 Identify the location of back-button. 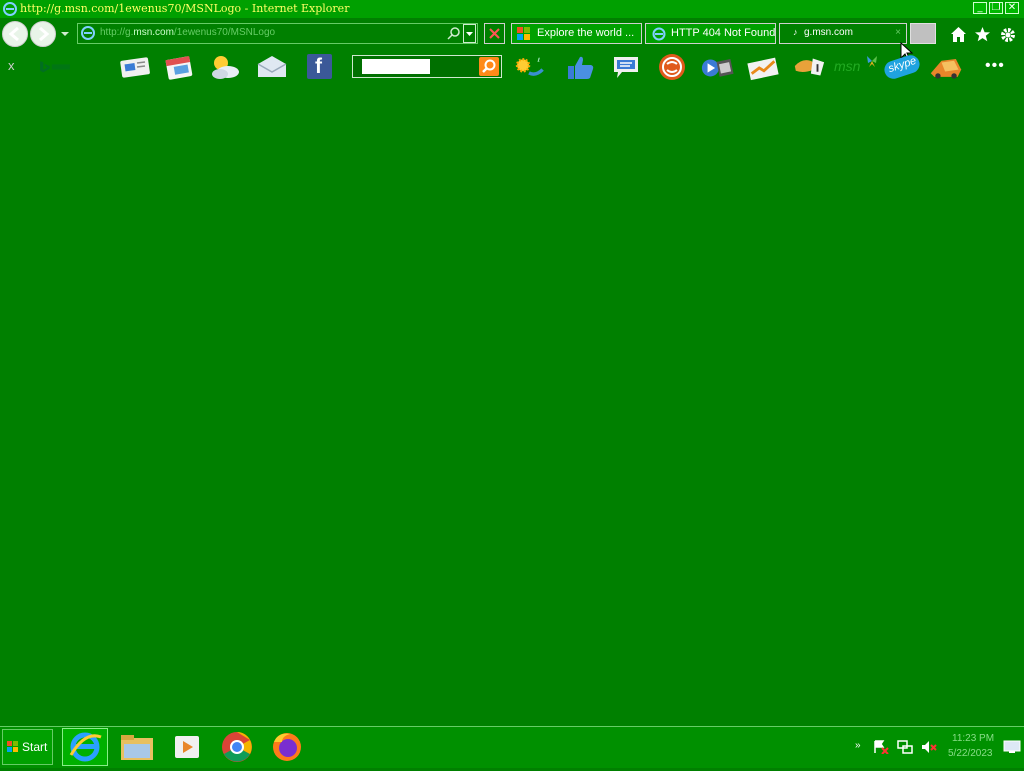
(15, 34).